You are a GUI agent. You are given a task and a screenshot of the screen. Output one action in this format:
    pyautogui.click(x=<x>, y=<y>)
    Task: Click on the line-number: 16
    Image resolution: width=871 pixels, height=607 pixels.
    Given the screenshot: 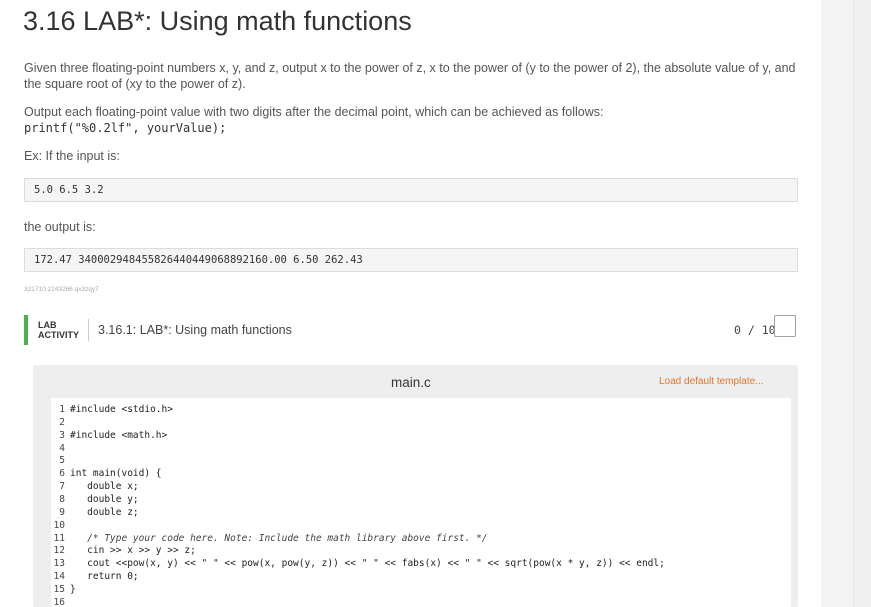 What is the action you would take?
    pyautogui.click(x=59, y=601)
    